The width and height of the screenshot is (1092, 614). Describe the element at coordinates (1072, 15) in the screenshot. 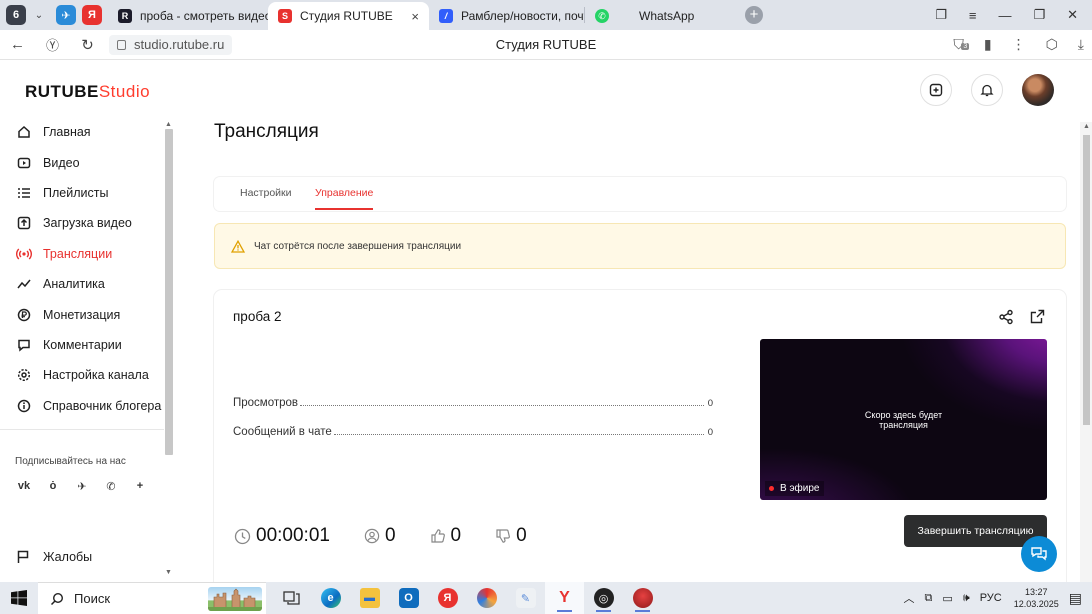

I see `close-window-icon: ✕` at that location.